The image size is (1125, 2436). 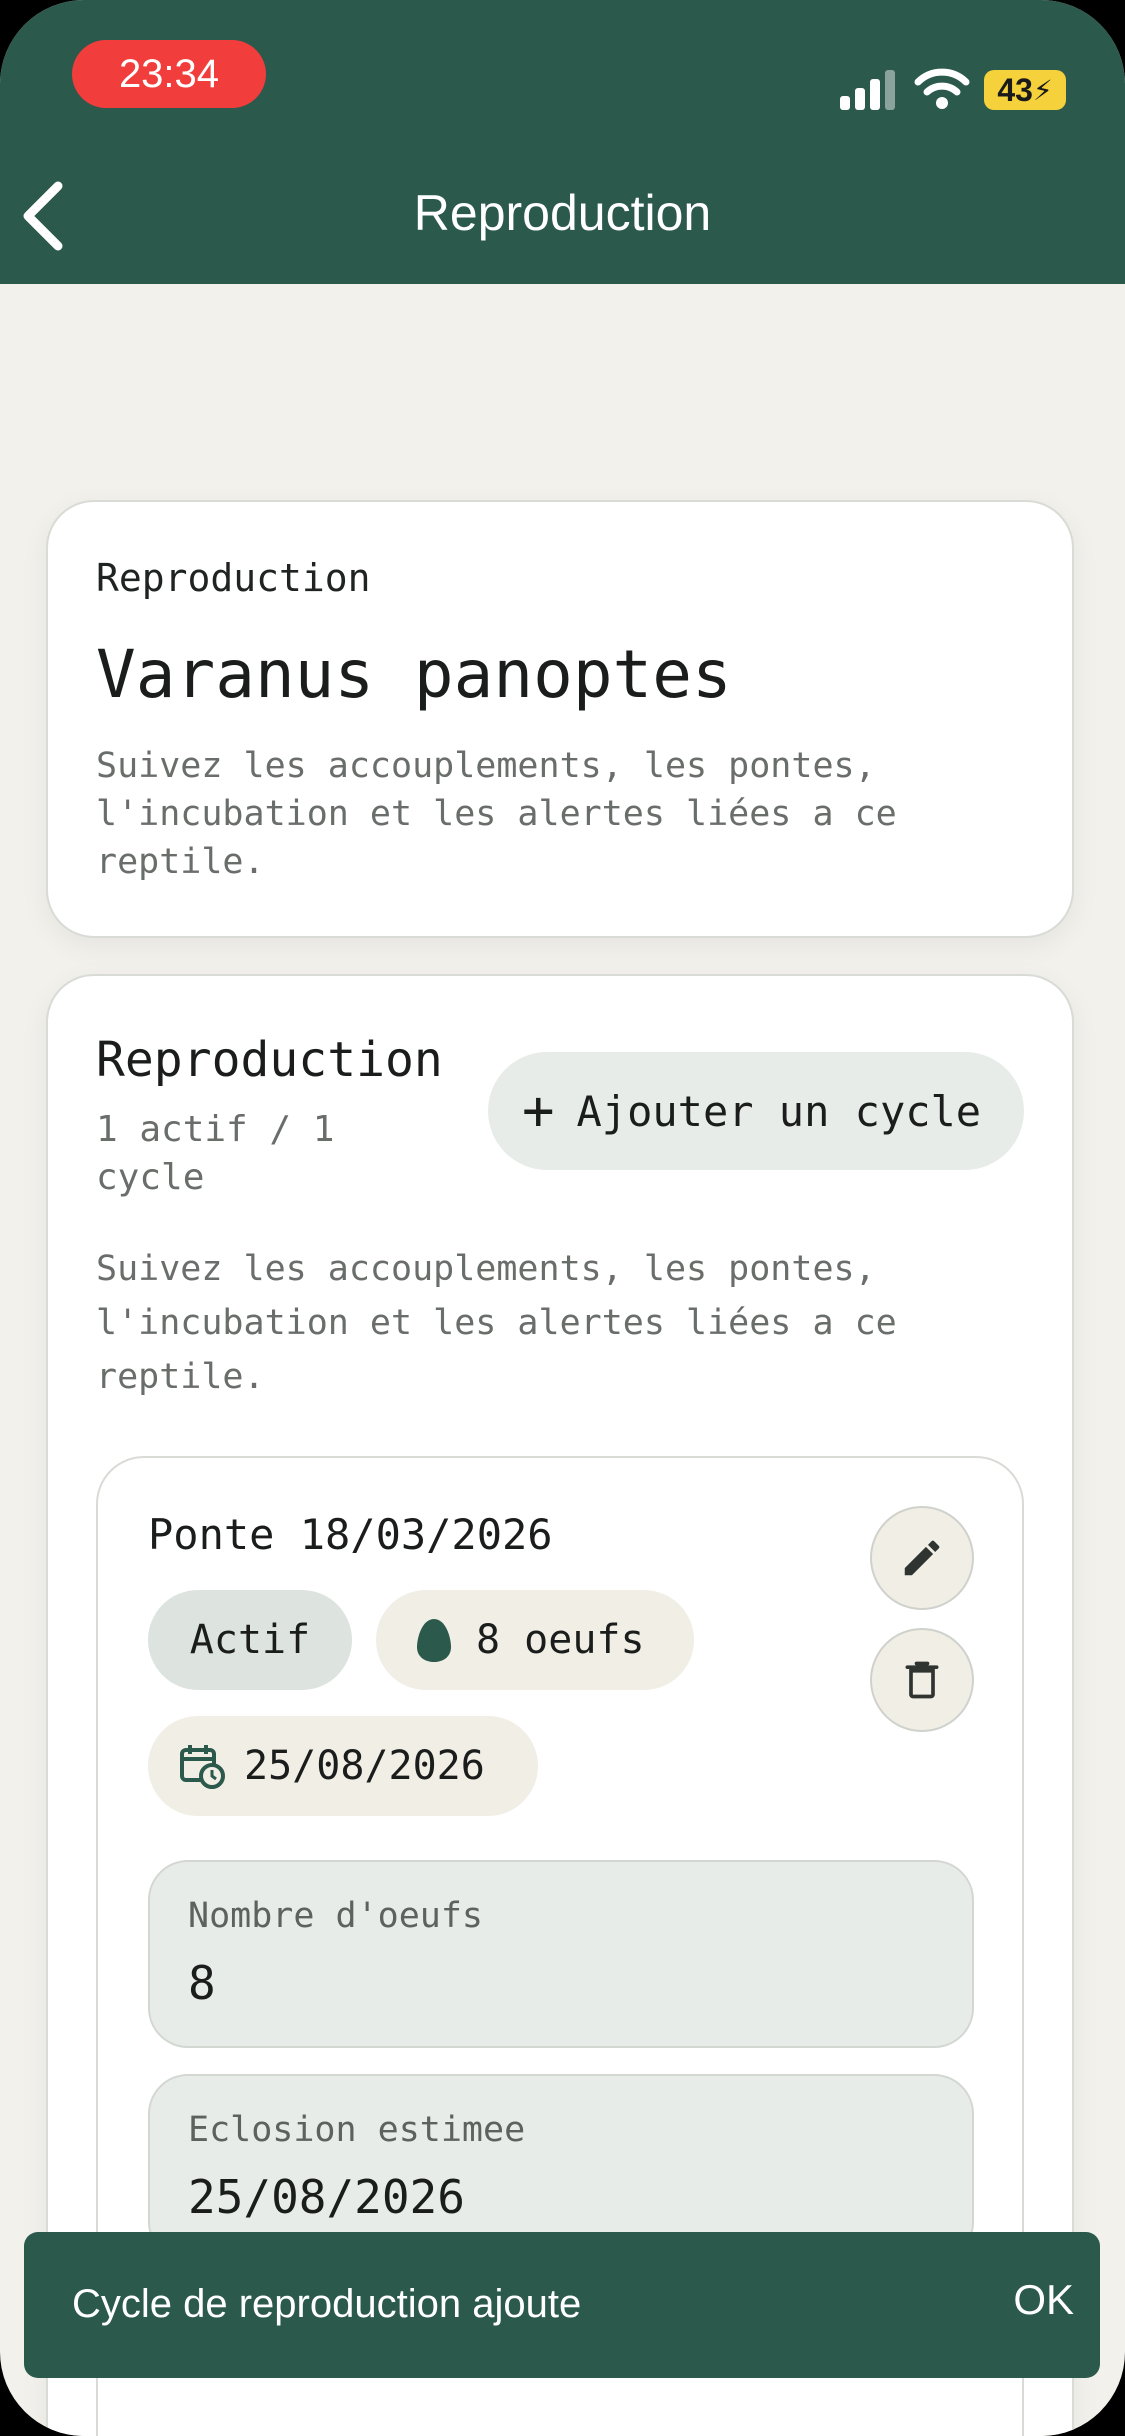 I want to click on hatch-date-chip: 25/08/2026, so click(x=343, y=1766).